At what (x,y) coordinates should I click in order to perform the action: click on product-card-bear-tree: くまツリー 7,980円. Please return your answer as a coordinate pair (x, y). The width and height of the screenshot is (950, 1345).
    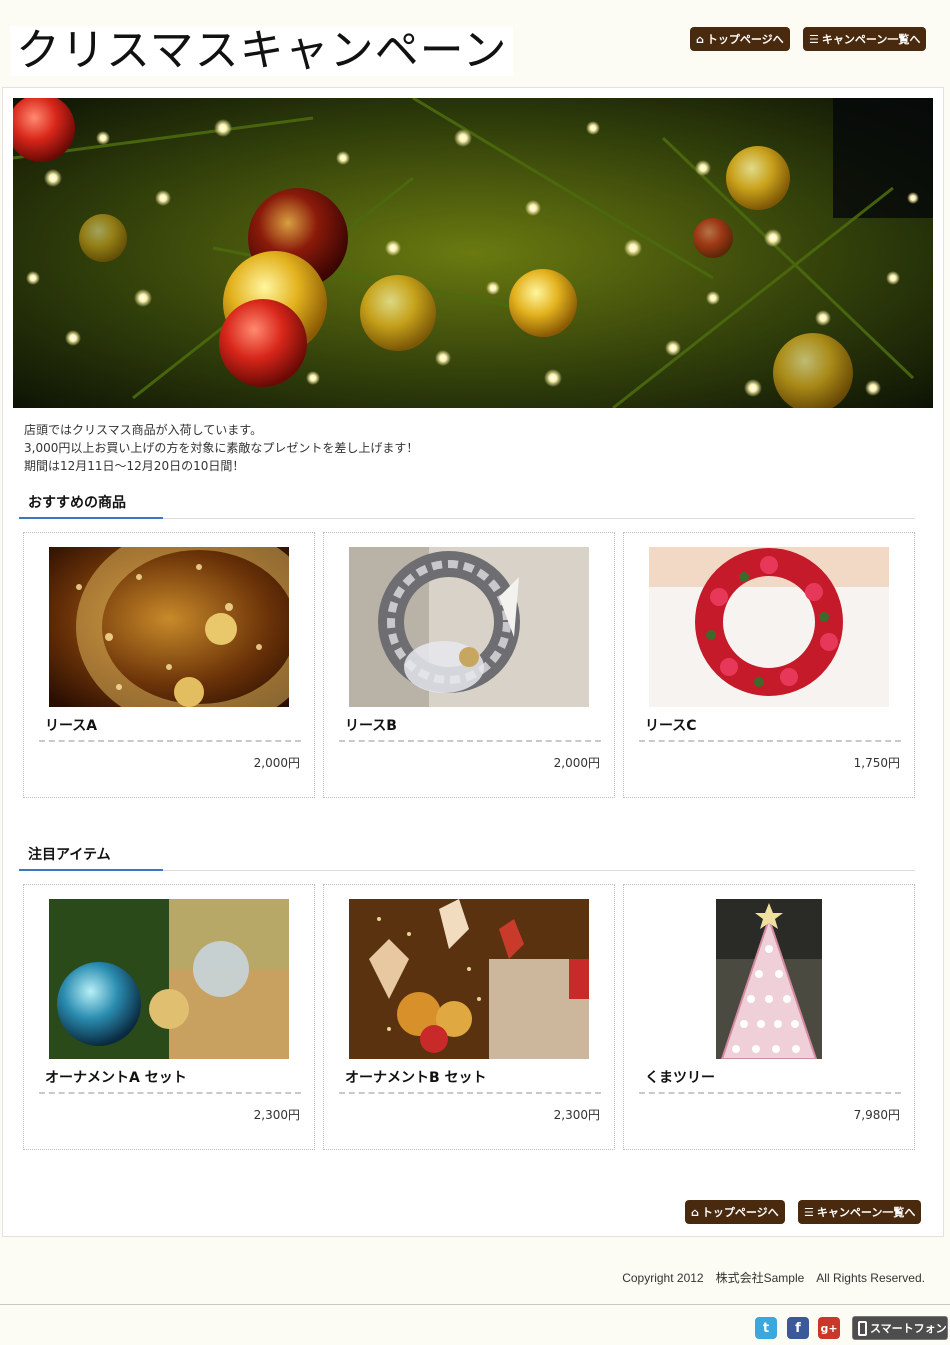
    Looking at the image, I should click on (769, 1017).